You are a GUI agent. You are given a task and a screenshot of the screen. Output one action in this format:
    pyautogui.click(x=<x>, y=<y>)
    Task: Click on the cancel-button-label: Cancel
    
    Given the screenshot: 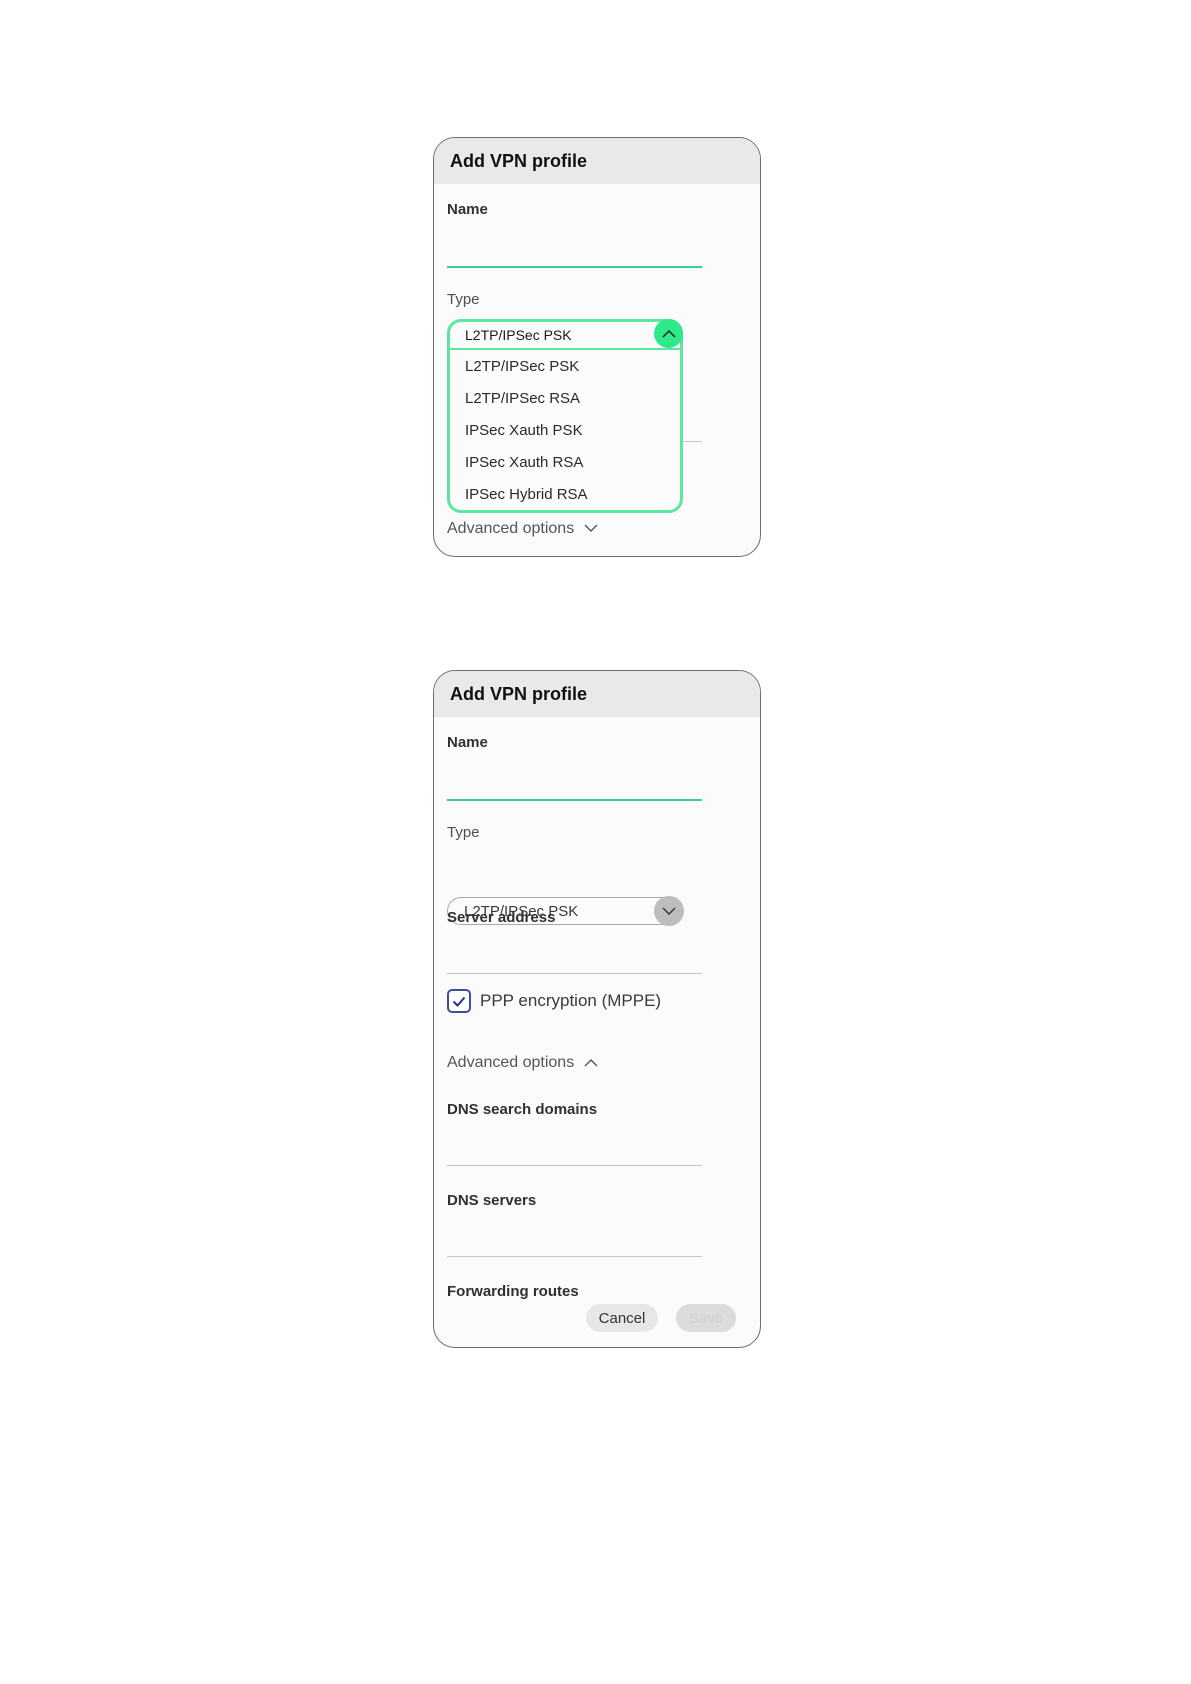 What is the action you would take?
    pyautogui.click(x=622, y=1318)
    